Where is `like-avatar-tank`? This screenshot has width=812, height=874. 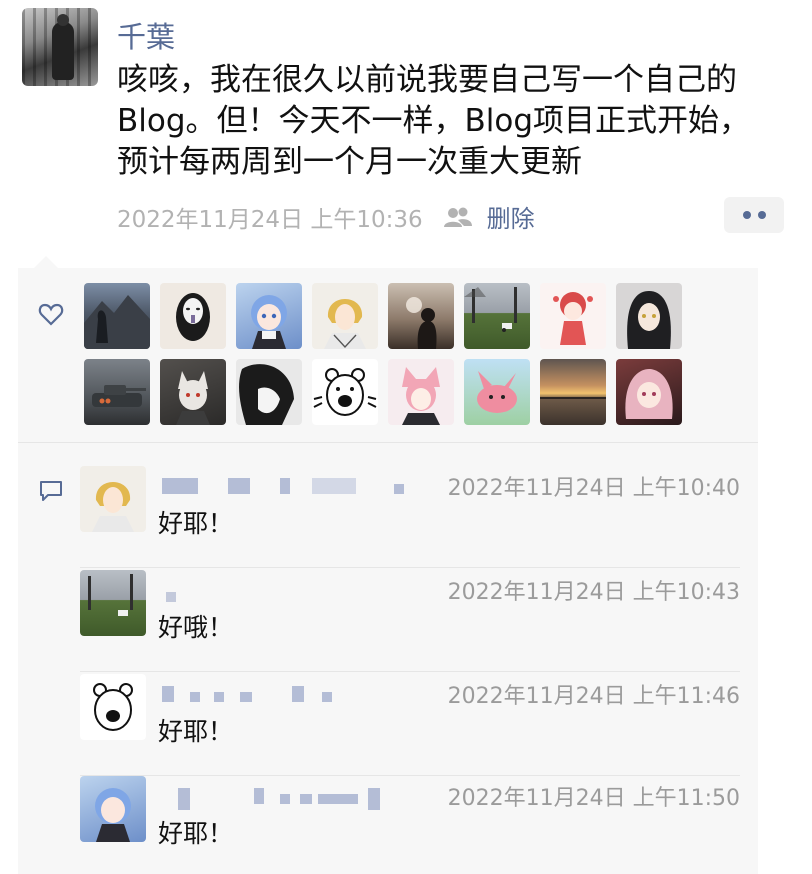
like-avatar-tank is located at coordinates (117, 392).